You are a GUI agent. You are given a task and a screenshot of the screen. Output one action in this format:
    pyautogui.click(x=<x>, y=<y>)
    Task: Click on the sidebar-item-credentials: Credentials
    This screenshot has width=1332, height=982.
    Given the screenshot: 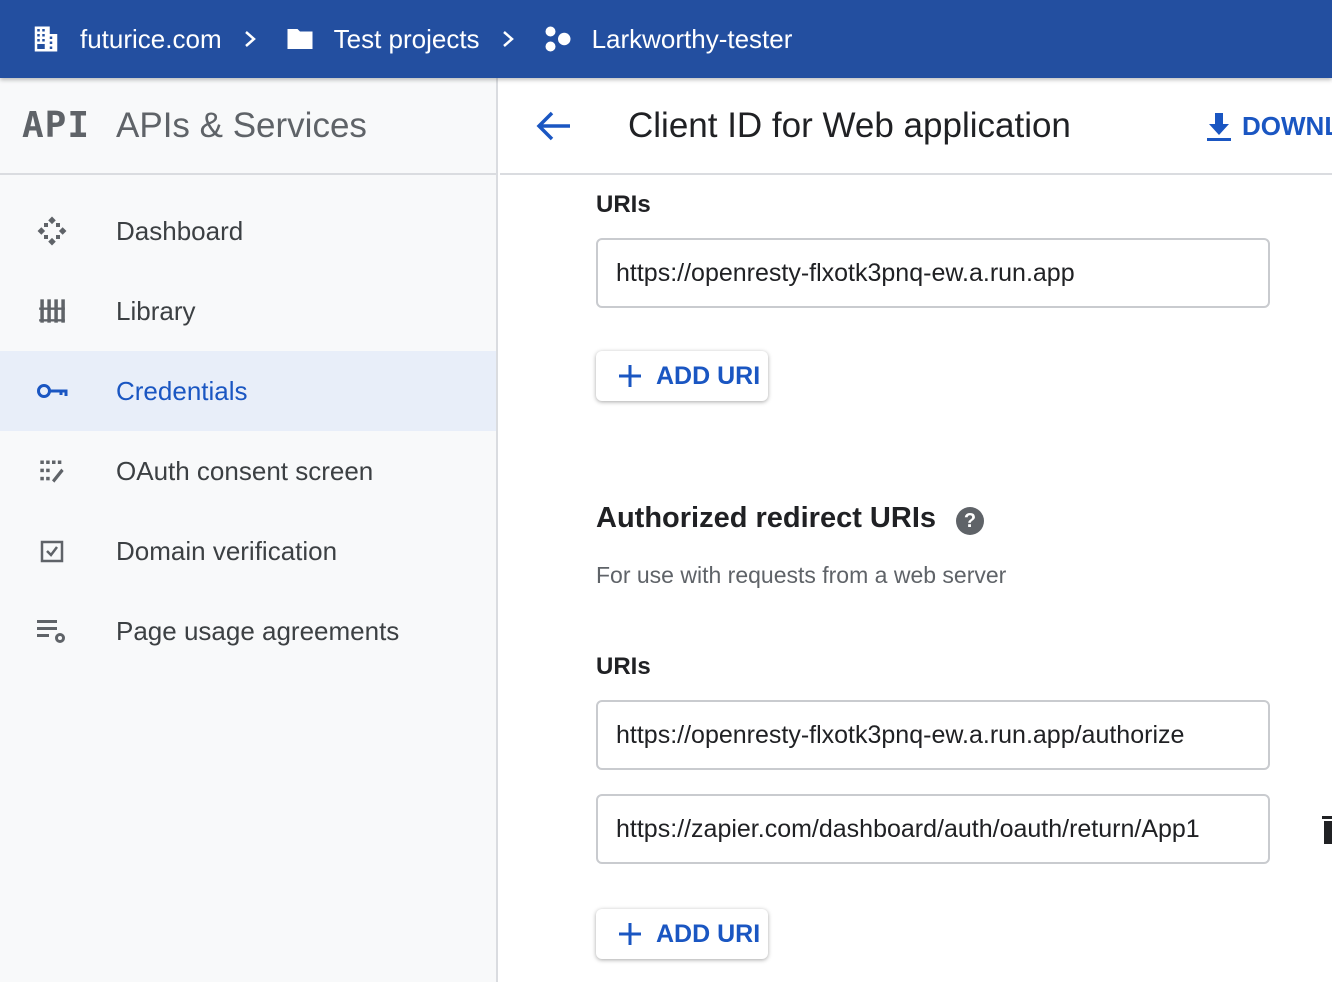 What is the action you would take?
    pyautogui.click(x=248, y=391)
    